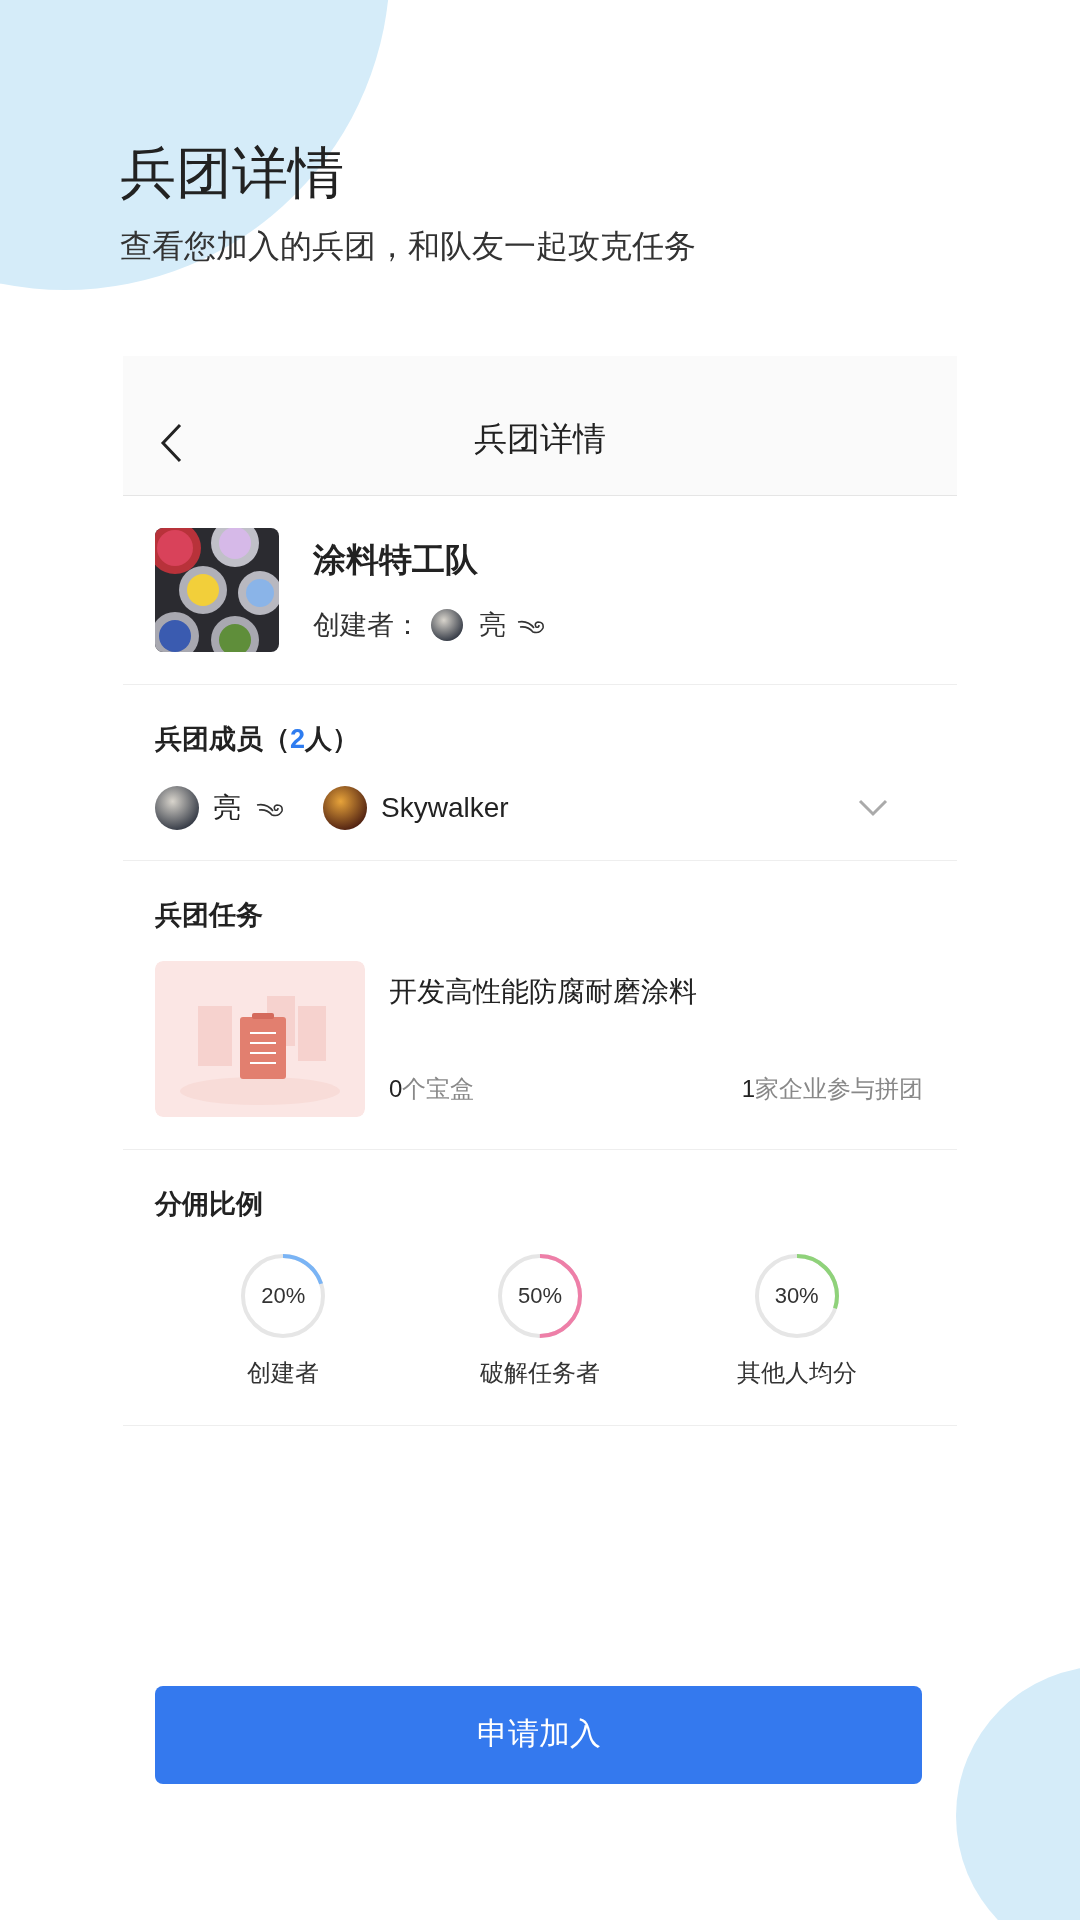 The image size is (1080, 1920). Describe the element at coordinates (432, 1089) in the screenshot. I see `box-count: 0个宝盒` at that location.